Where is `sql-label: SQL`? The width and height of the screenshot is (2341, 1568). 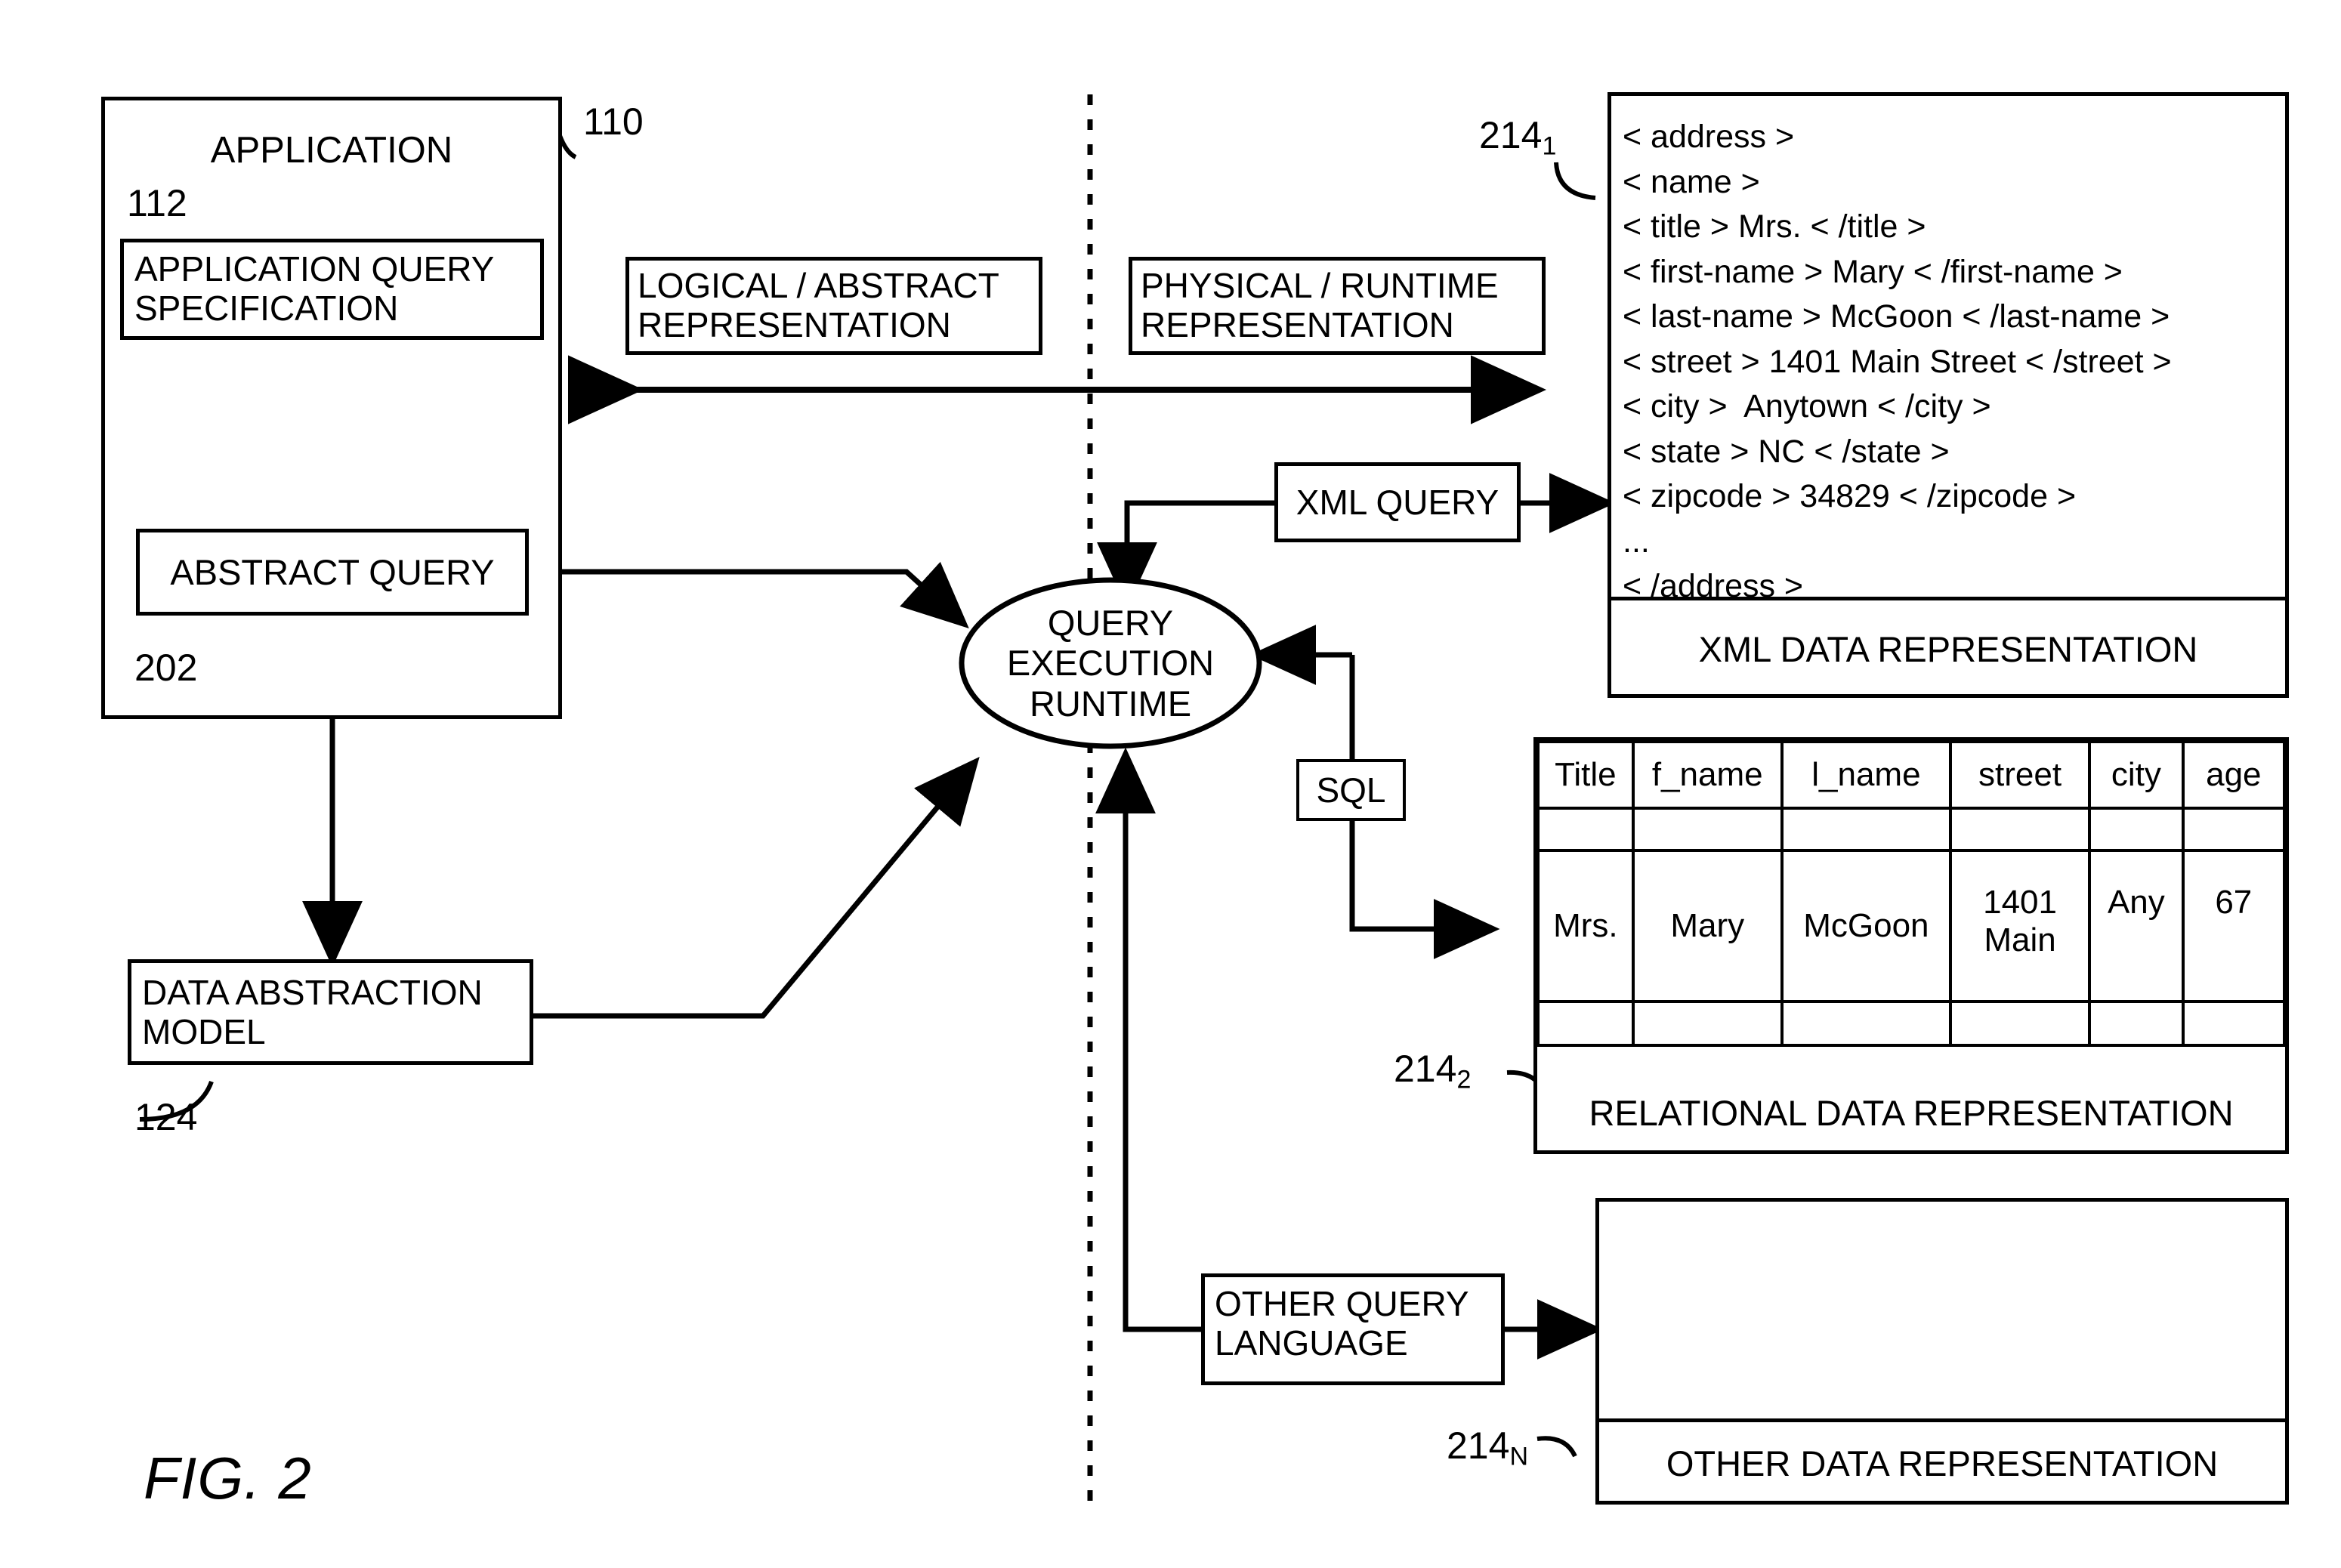 sql-label: SQL is located at coordinates (1351, 790).